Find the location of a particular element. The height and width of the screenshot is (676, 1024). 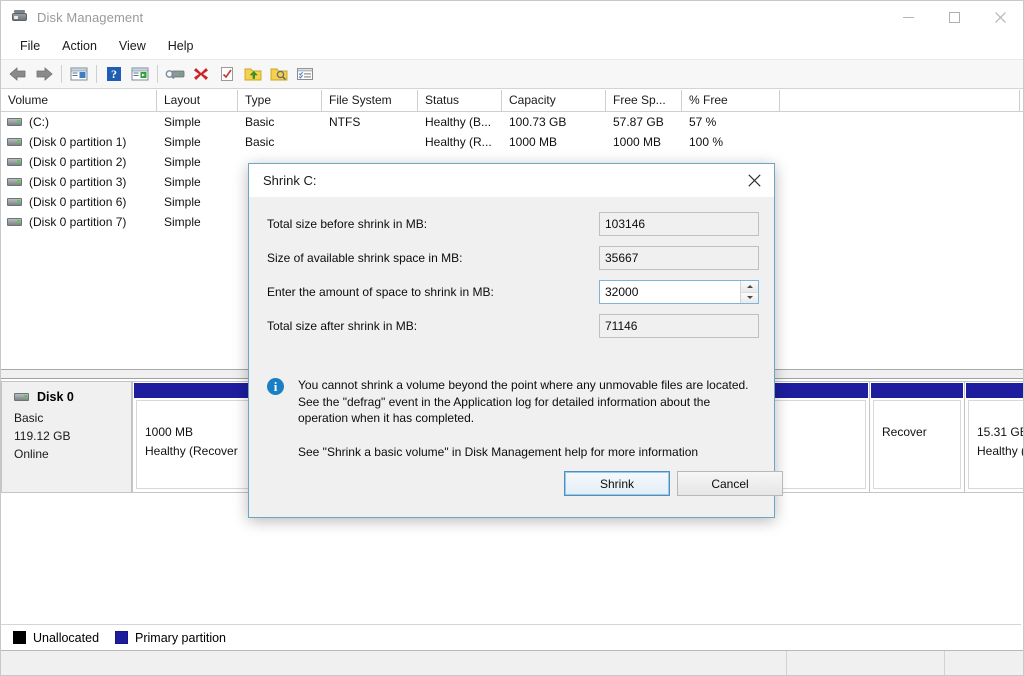

row-total-size-after-shrink: Total size after shrink in MB: 71146 is located at coordinates (513, 326).